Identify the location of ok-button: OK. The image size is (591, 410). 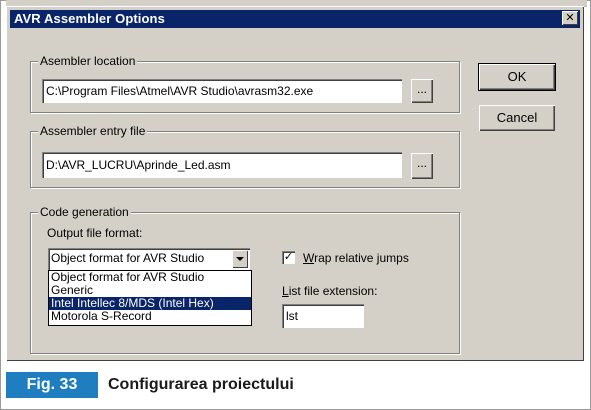
(517, 77).